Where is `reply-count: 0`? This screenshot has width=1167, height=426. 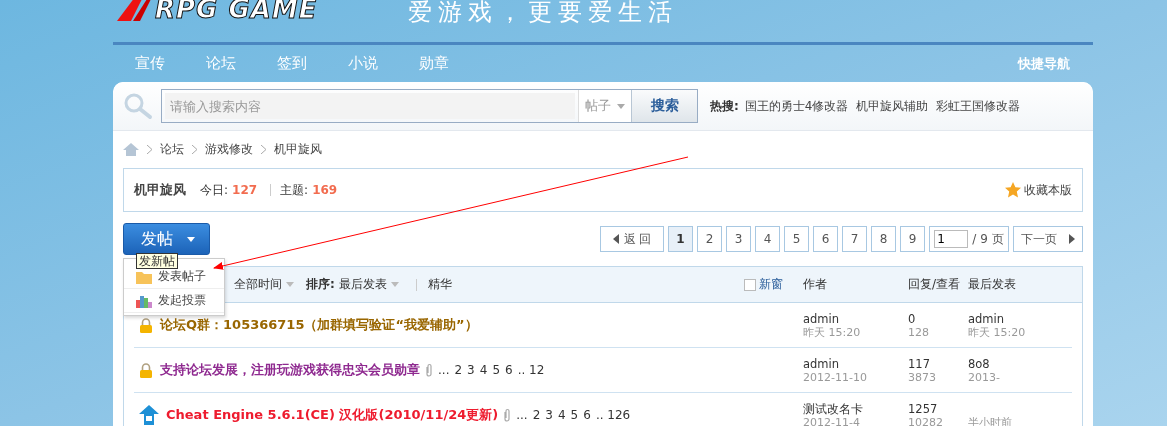 reply-count: 0 is located at coordinates (912, 318).